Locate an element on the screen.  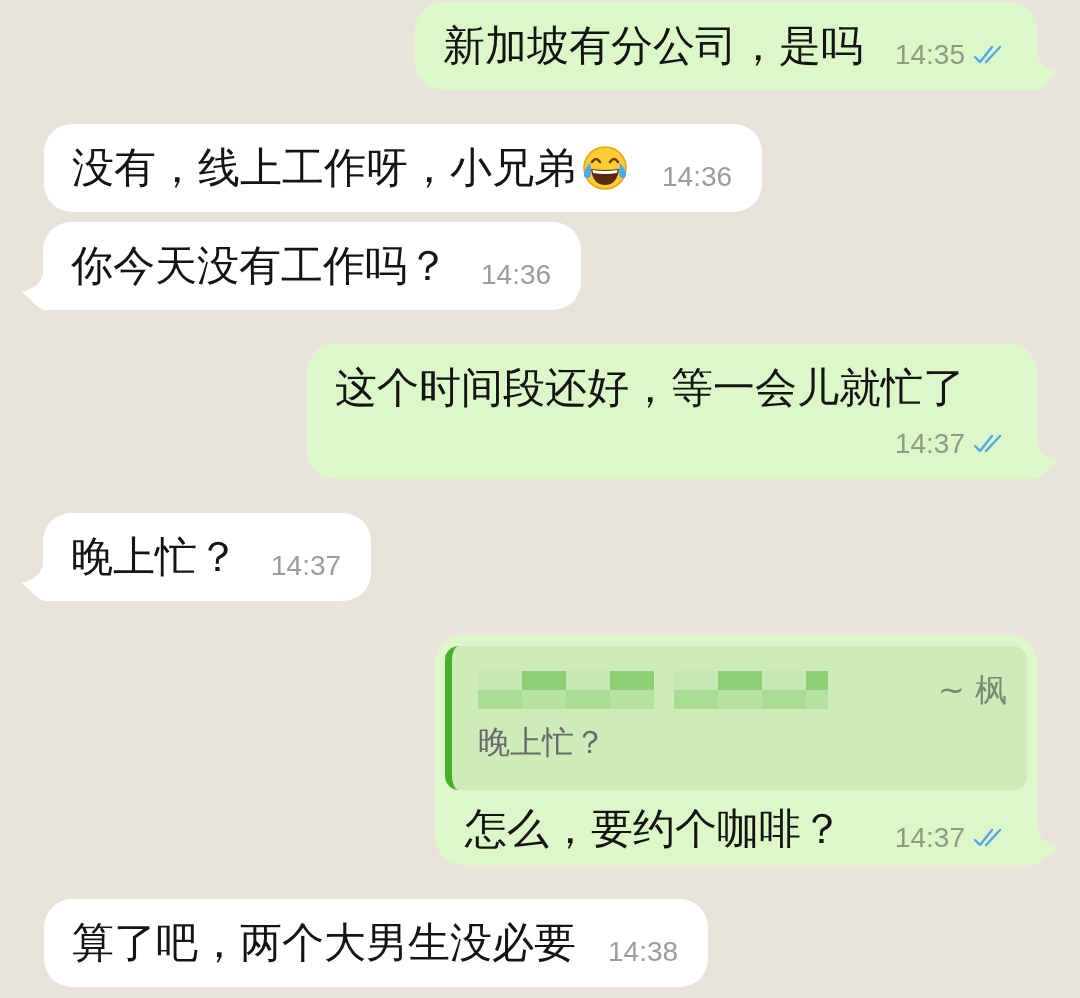
message-text: 算了吧，两个大男生没必要 is located at coordinates (324, 943).